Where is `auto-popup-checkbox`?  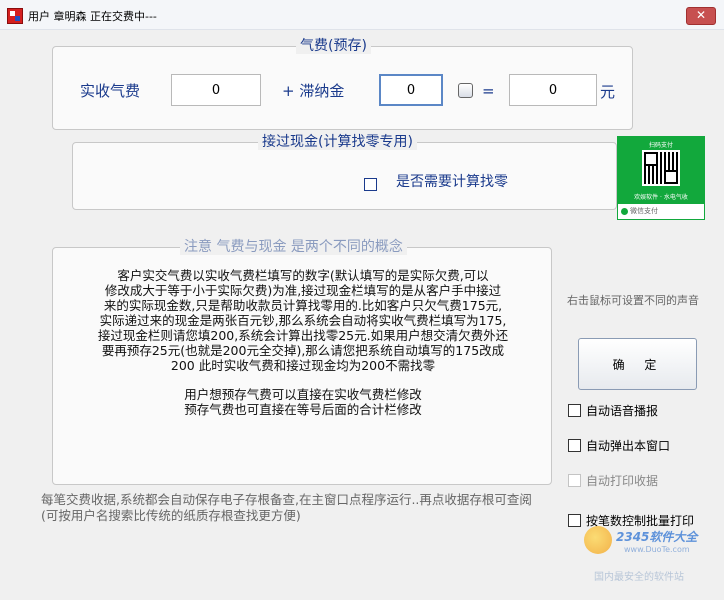
auto-popup-checkbox is located at coordinates (574, 445).